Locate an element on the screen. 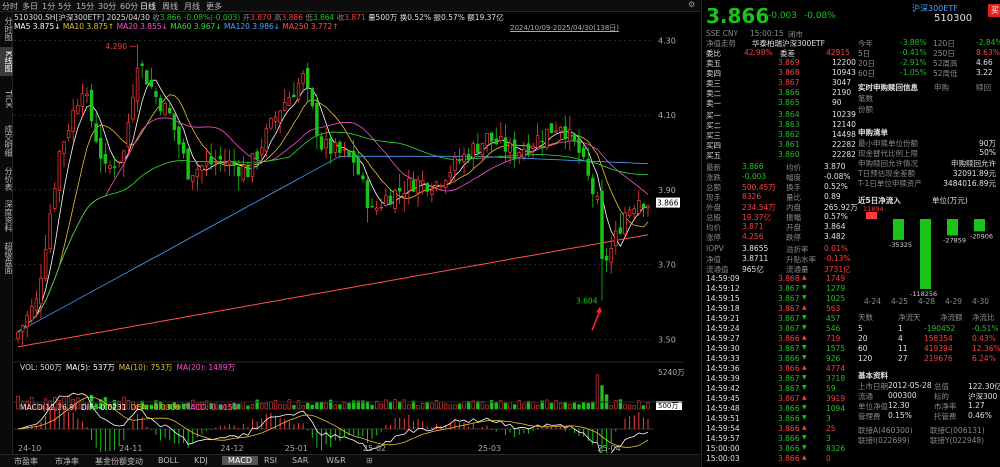  iopv-value-a-2: 965亿 is located at coordinates (753, 269).